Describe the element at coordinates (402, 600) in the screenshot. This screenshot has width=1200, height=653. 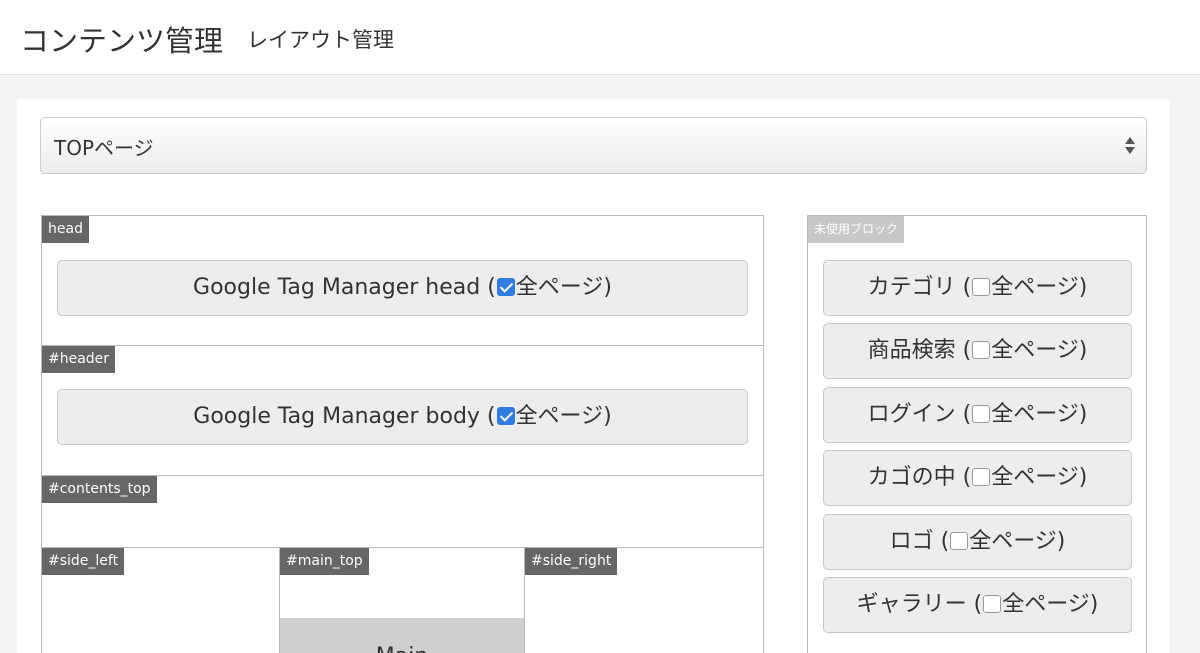
I see `region-main-top: #main_top Main` at that location.